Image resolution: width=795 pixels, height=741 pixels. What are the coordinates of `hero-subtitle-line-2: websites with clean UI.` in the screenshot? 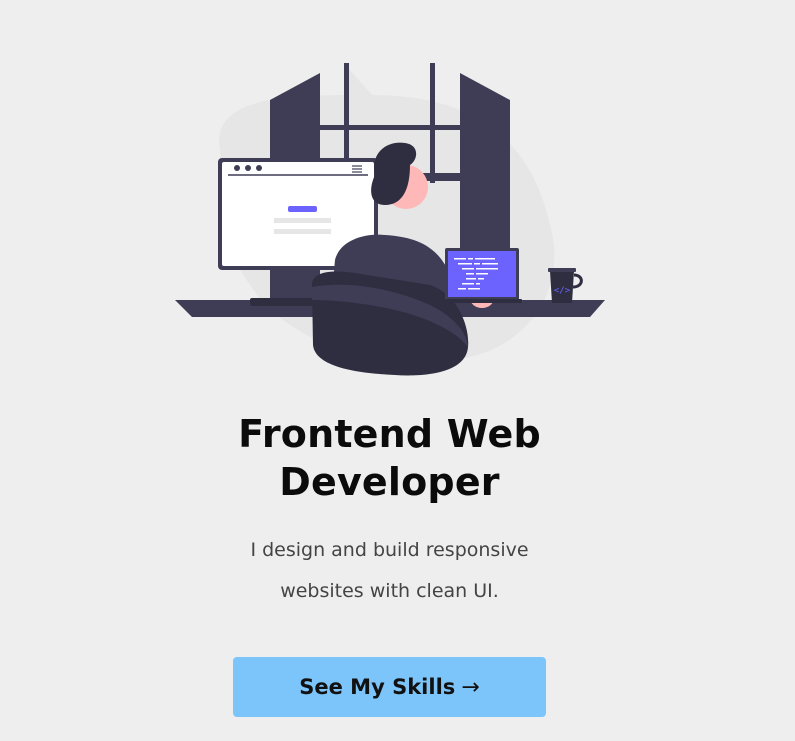 It's located at (389, 591).